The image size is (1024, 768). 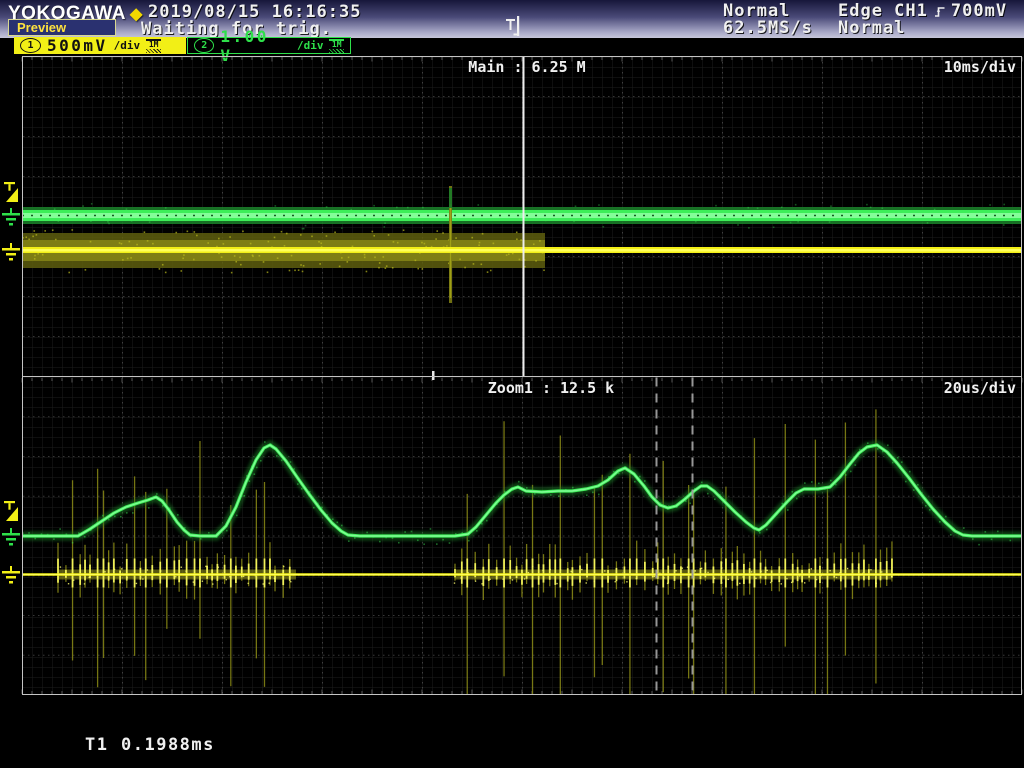 What do you see at coordinates (97, 745) in the screenshot?
I see `t1-label: T1` at bounding box center [97, 745].